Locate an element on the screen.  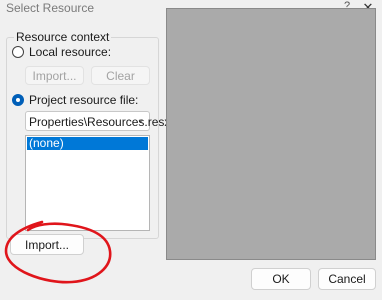
resource-context-legend: Resource context is located at coordinates (63, 37).